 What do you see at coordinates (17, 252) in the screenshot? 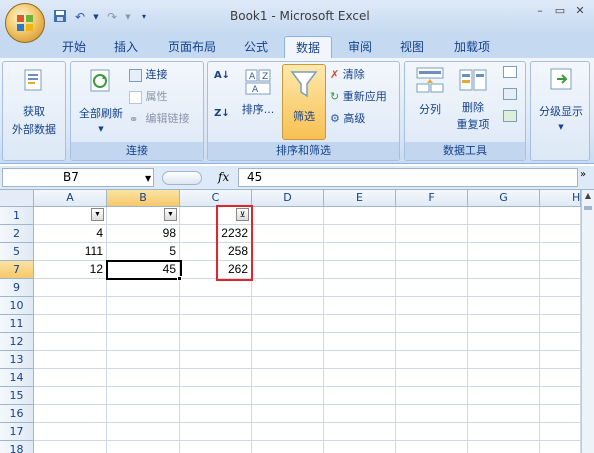
I see `row-header-5: 5` at bounding box center [17, 252].